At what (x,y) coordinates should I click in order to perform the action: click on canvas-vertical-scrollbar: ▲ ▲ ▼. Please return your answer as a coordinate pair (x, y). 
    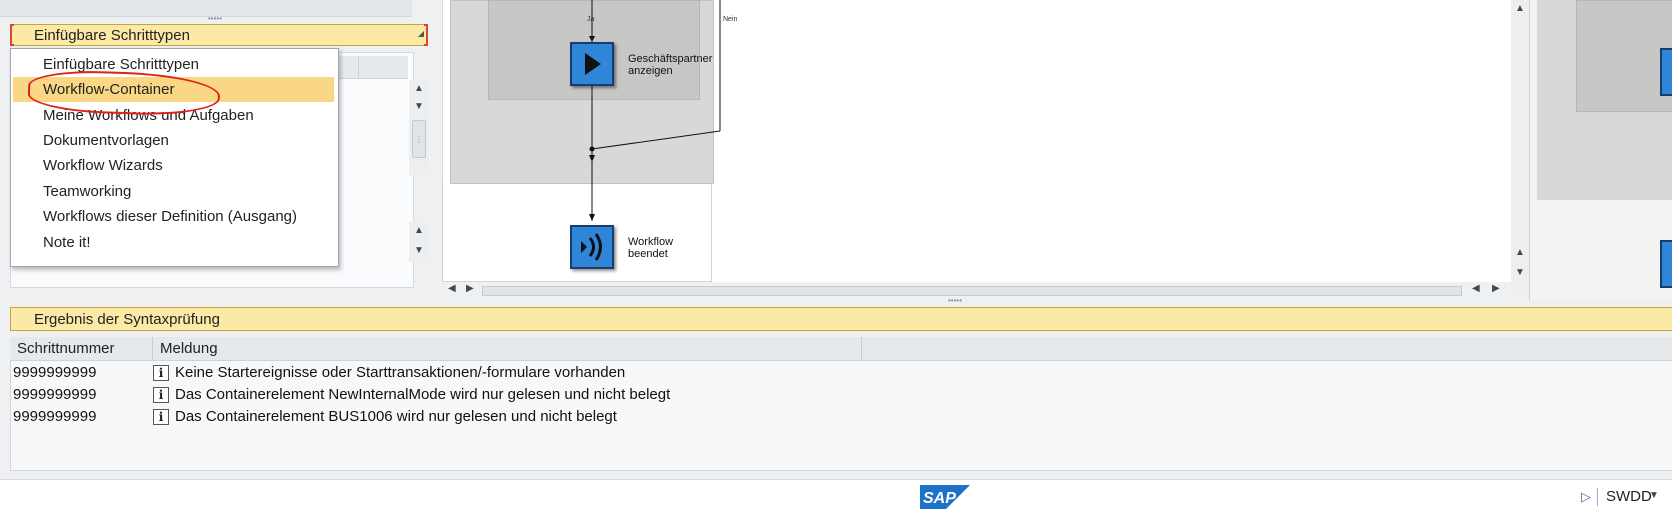
    Looking at the image, I should click on (1520, 147).